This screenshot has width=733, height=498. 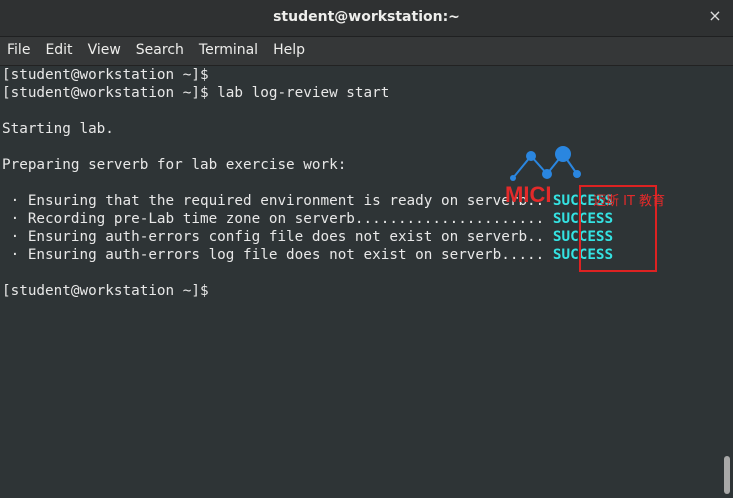 I want to click on menu-bar: File Edit View Search Terminal Help, so click(x=366, y=51).